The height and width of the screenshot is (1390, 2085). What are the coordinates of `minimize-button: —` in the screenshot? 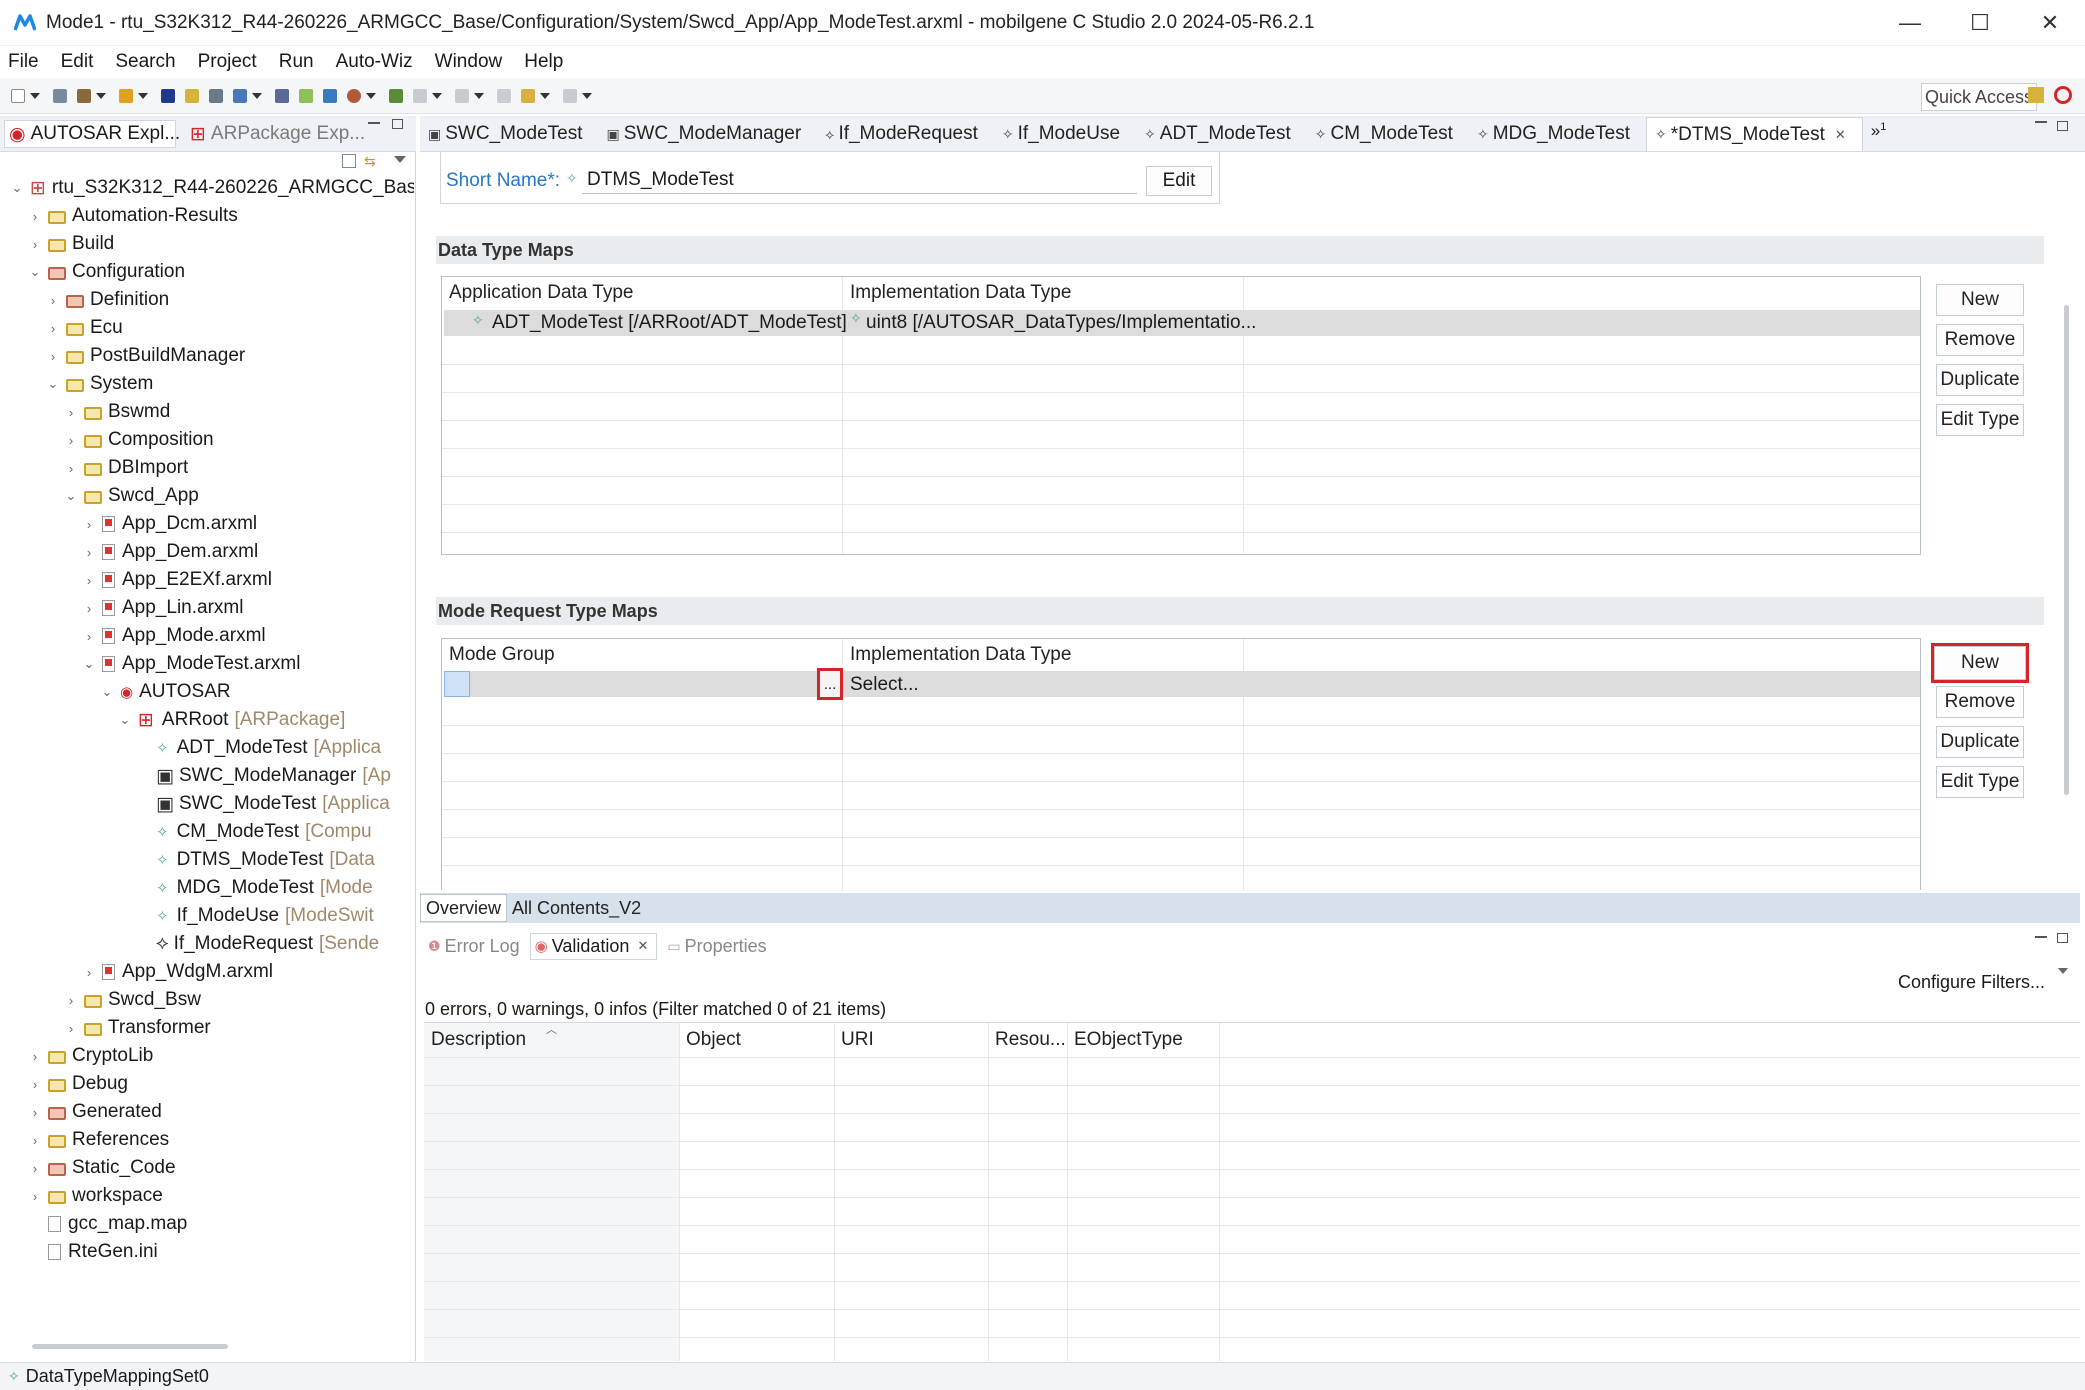 It's located at (1910, 23).